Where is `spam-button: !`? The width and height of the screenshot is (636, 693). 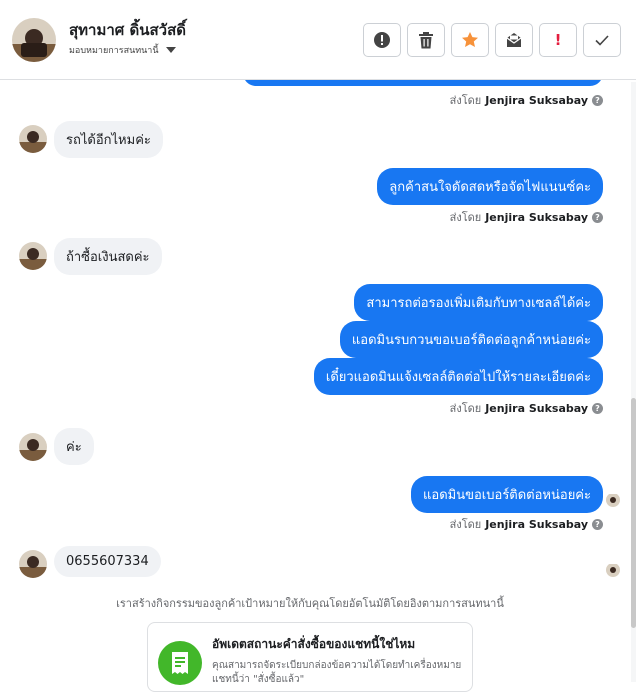
spam-button: ! is located at coordinates (558, 40).